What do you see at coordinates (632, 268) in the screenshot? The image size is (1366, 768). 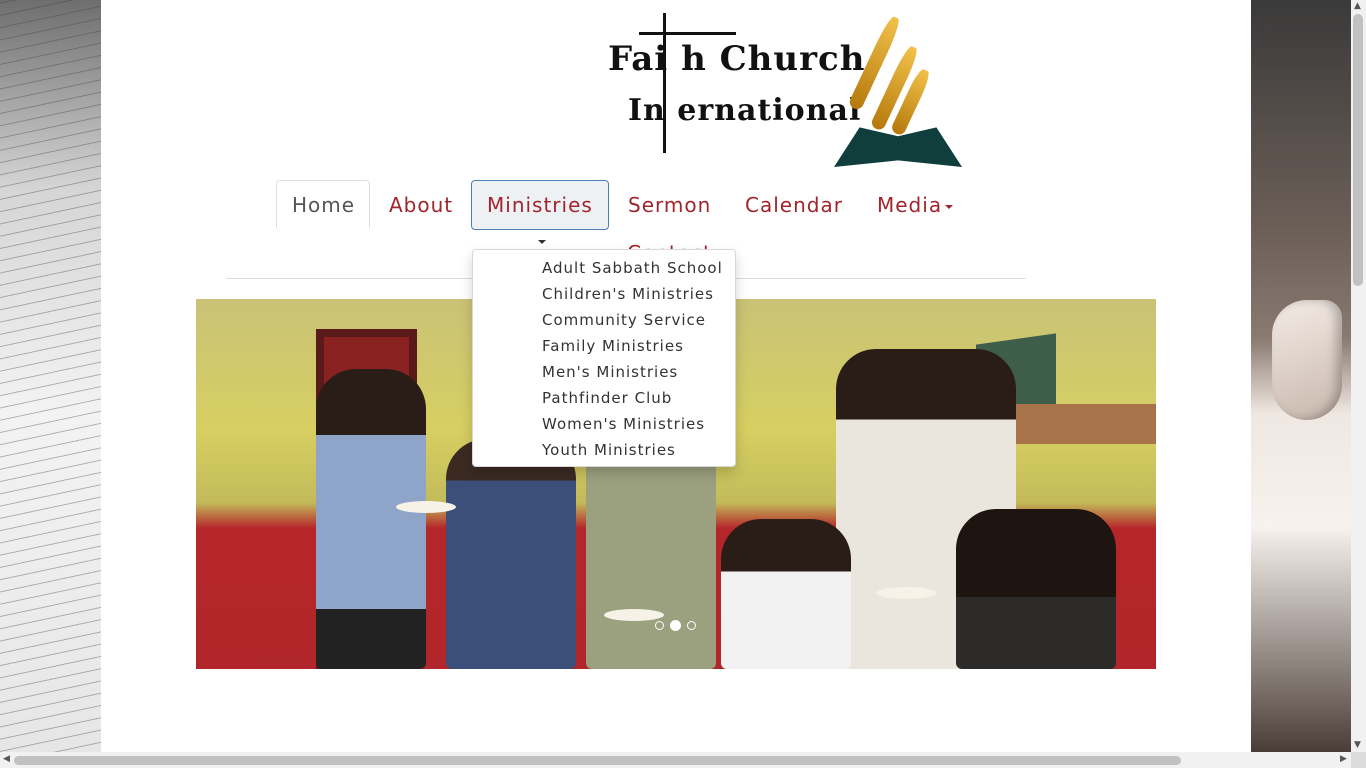 I see `dropdown-item-adult-sabbath-school: Adult Sabbath School` at bounding box center [632, 268].